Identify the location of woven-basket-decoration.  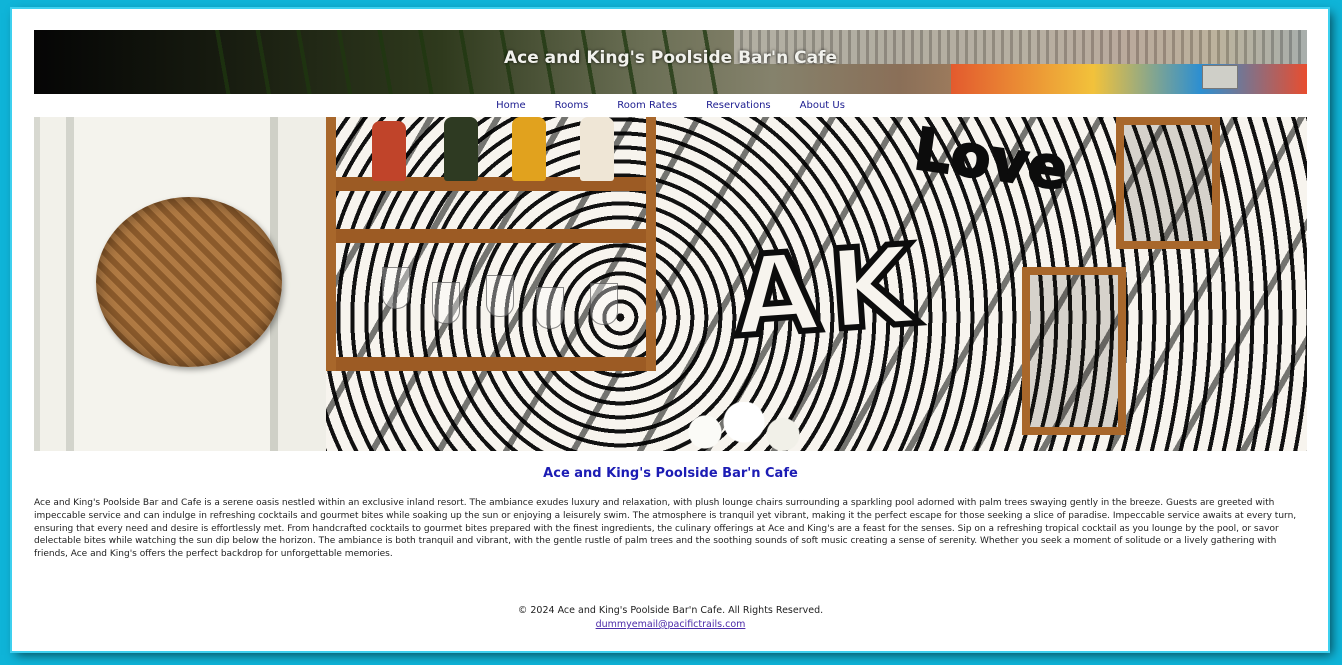
(189, 282).